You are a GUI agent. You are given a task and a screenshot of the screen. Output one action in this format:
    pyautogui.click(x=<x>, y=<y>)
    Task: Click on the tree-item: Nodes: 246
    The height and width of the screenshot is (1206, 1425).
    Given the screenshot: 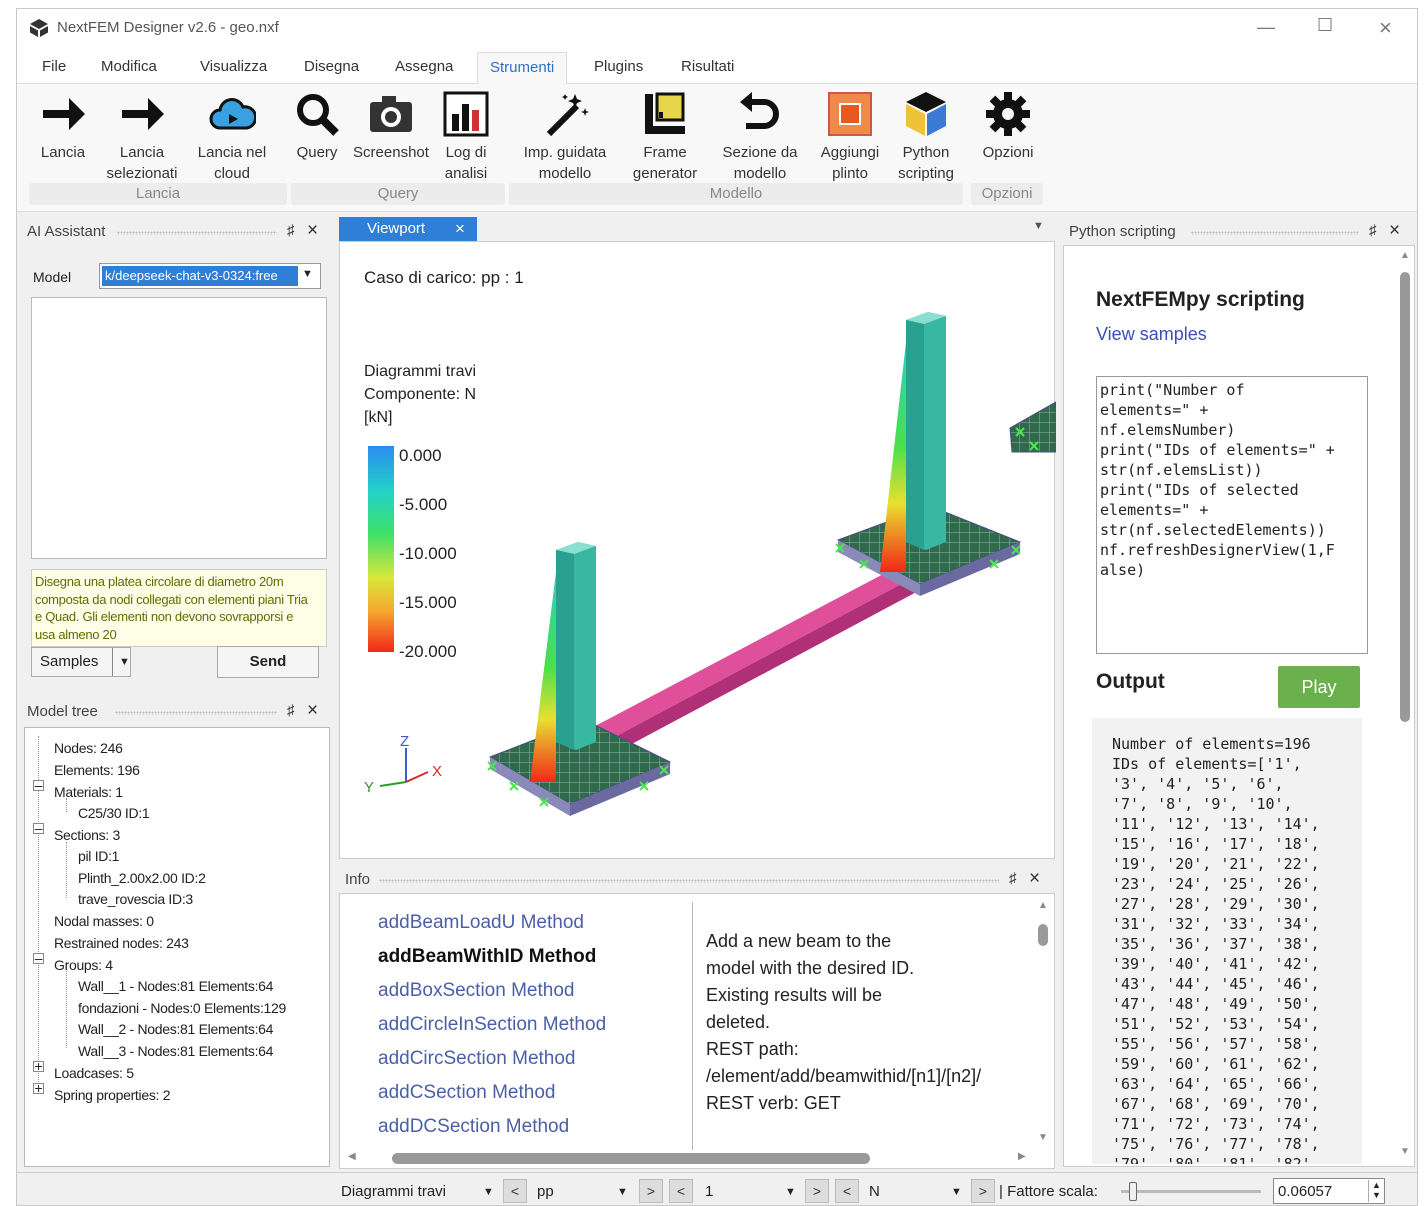 What is the action you would take?
    pyautogui.click(x=88, y=748)
    